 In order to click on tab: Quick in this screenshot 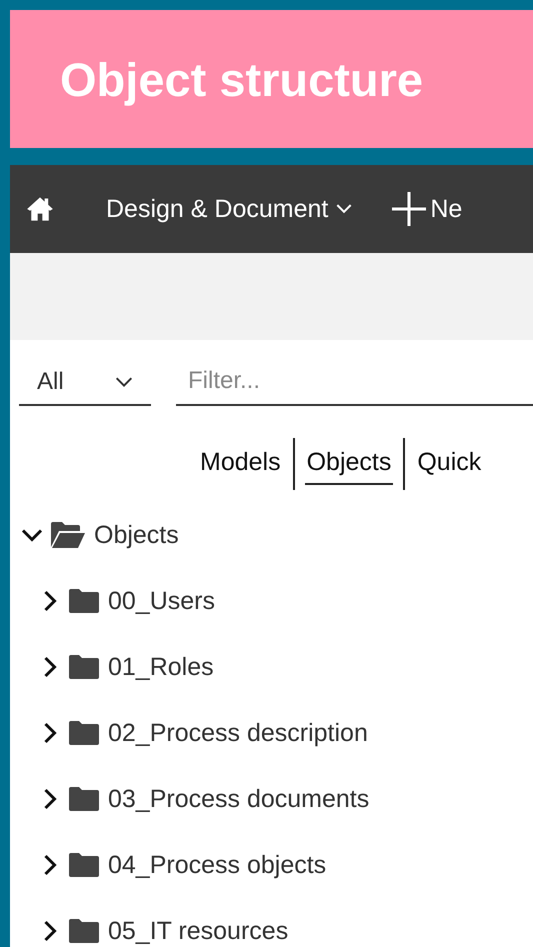, I will do `click(449, 464)`.